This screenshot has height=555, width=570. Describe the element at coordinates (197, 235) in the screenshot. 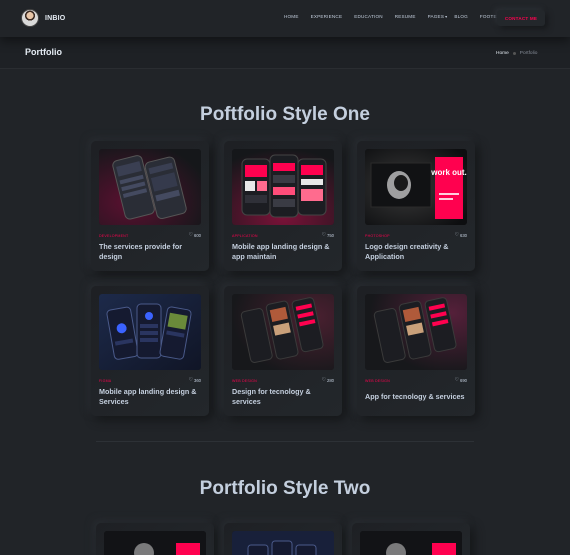

I see `likes-count: 600` at that location.